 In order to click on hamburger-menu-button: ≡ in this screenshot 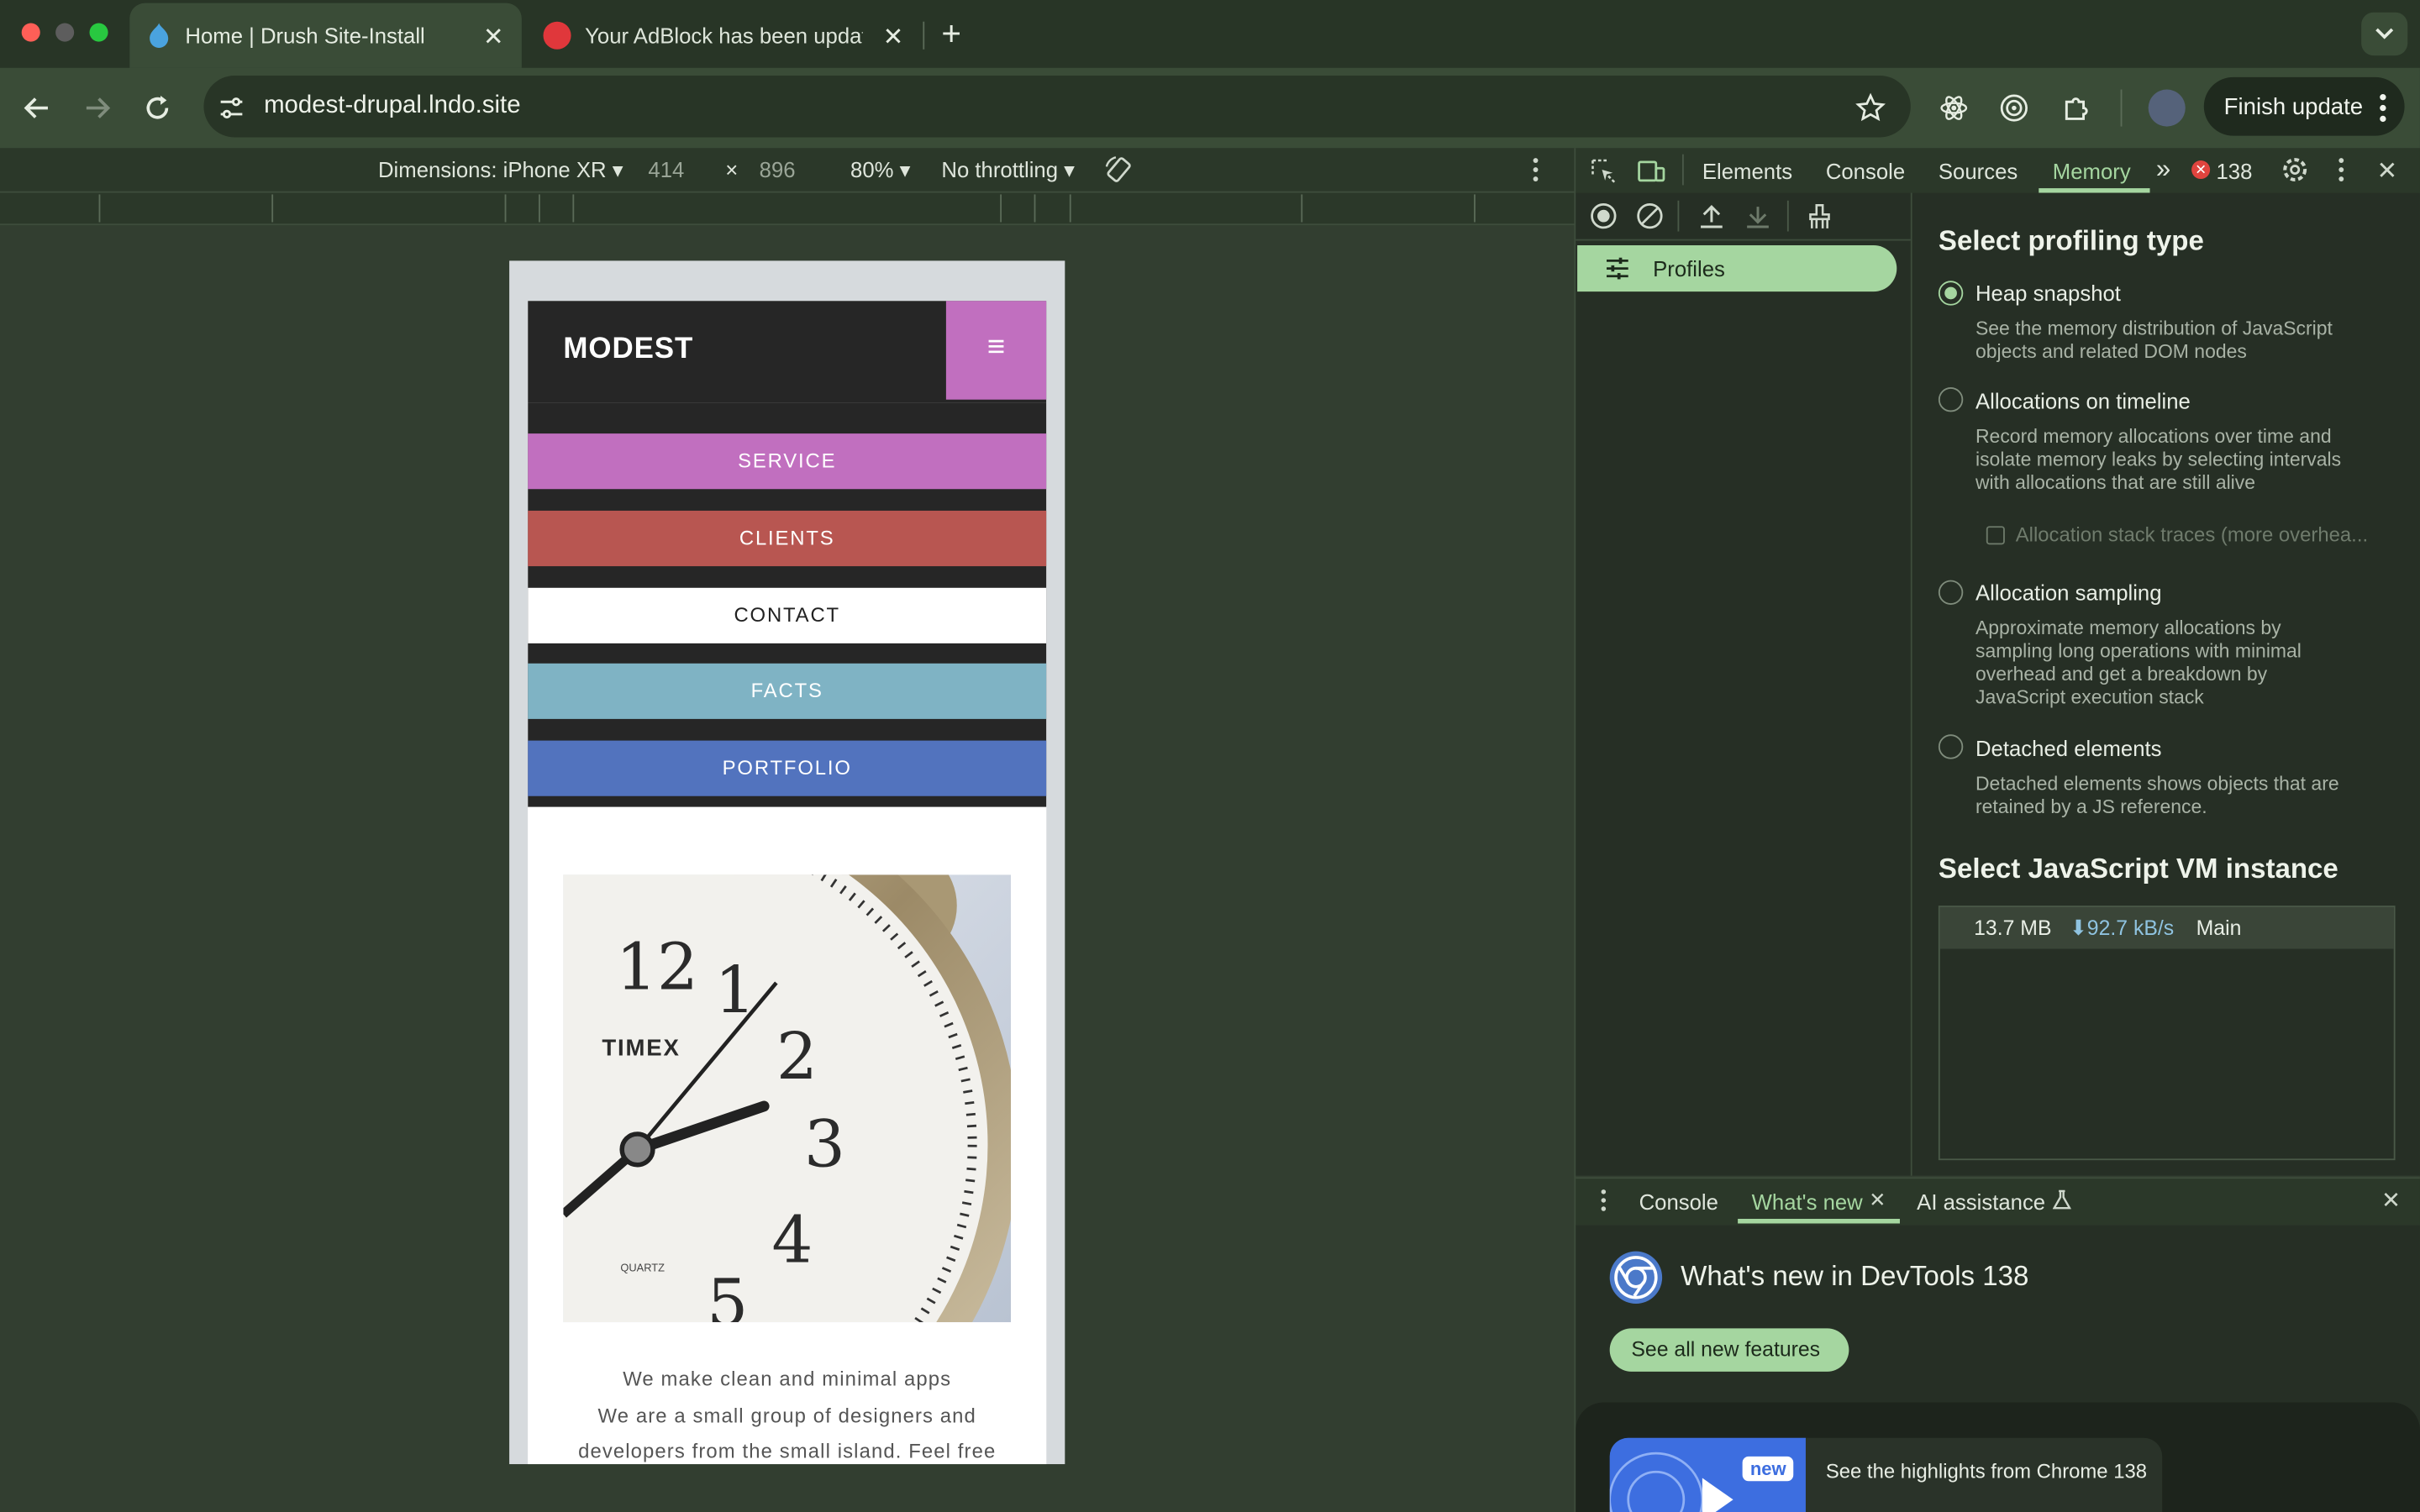, I will do `click(996, 350)`.